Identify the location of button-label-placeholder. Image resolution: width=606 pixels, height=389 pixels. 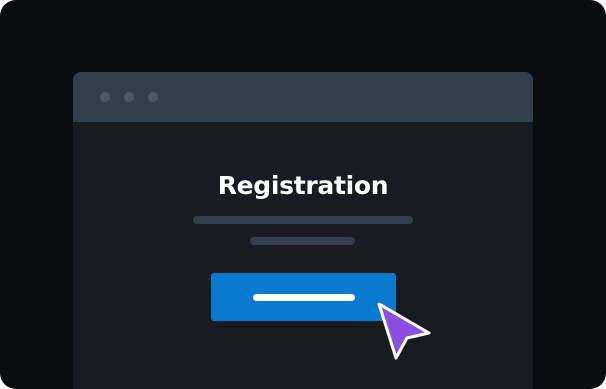
(304, 297).